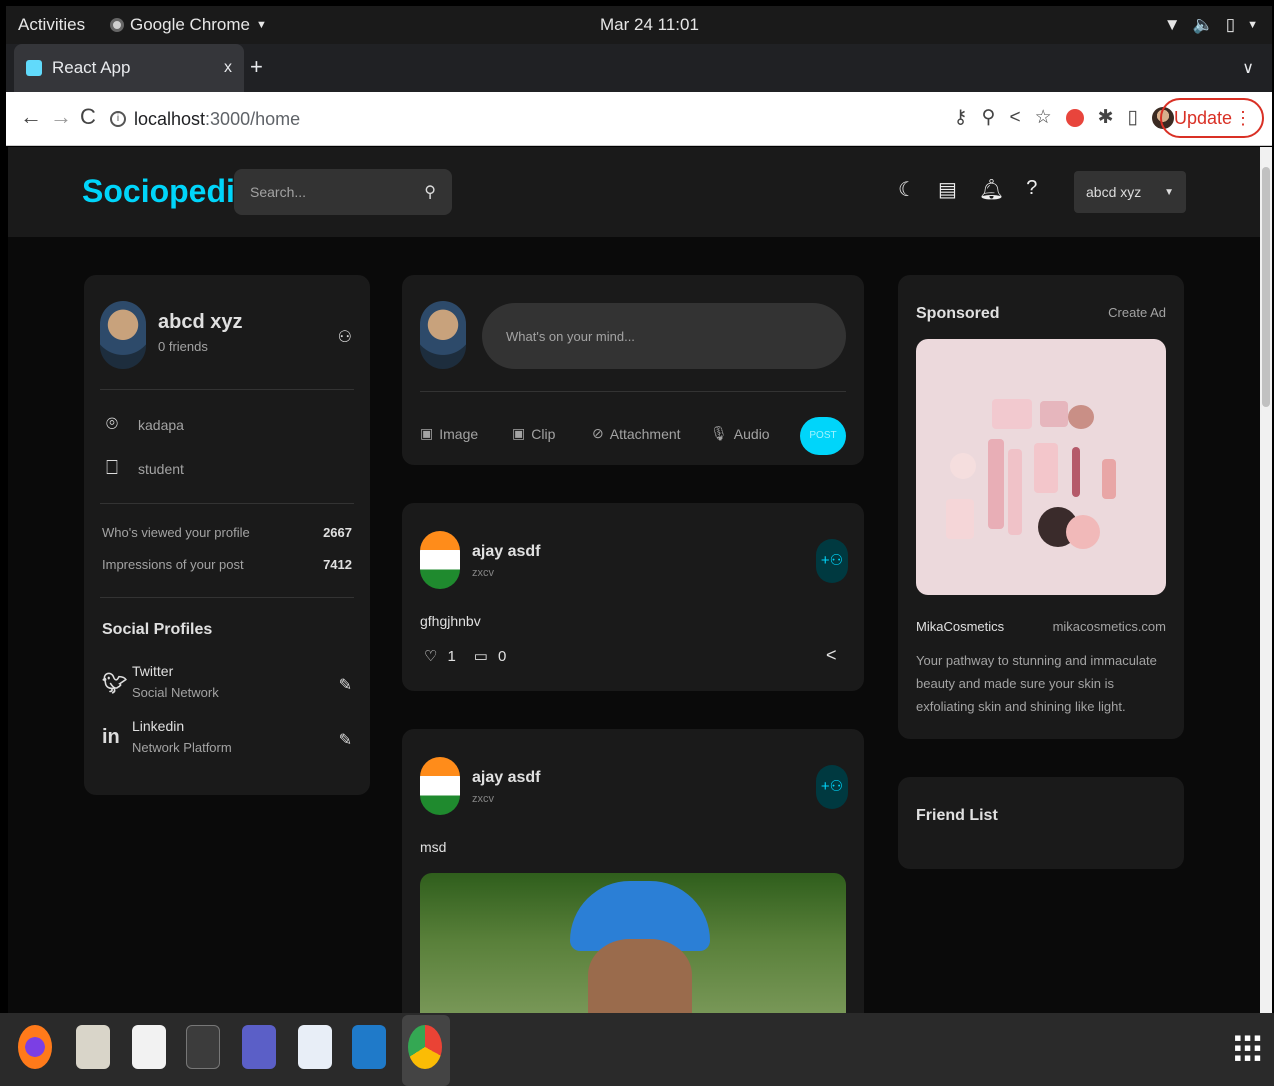 This screenshot has width=1274, height=1086. Describe the element at coordinates (1172, 24) in the screenshot. I see `wifi-icon: ▼` at that location.